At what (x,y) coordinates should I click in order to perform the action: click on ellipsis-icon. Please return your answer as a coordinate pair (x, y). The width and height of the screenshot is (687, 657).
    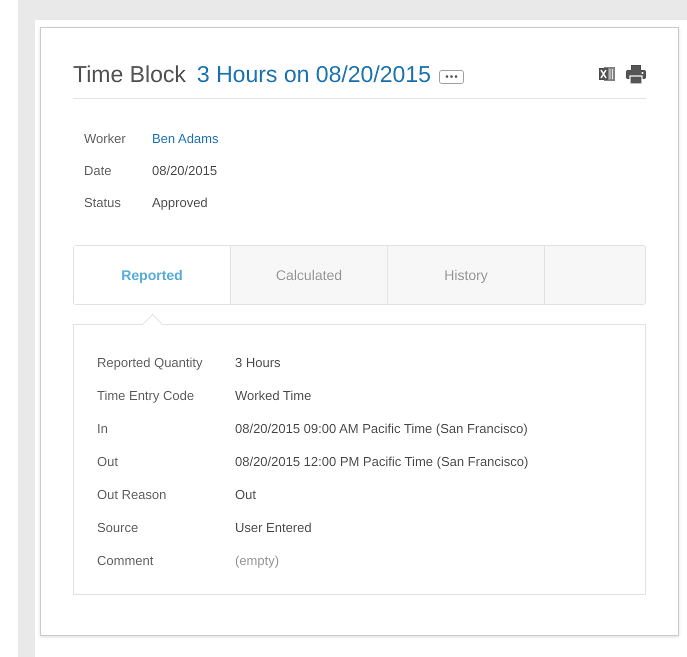
    Looking at the image, I should click on (451, 76).